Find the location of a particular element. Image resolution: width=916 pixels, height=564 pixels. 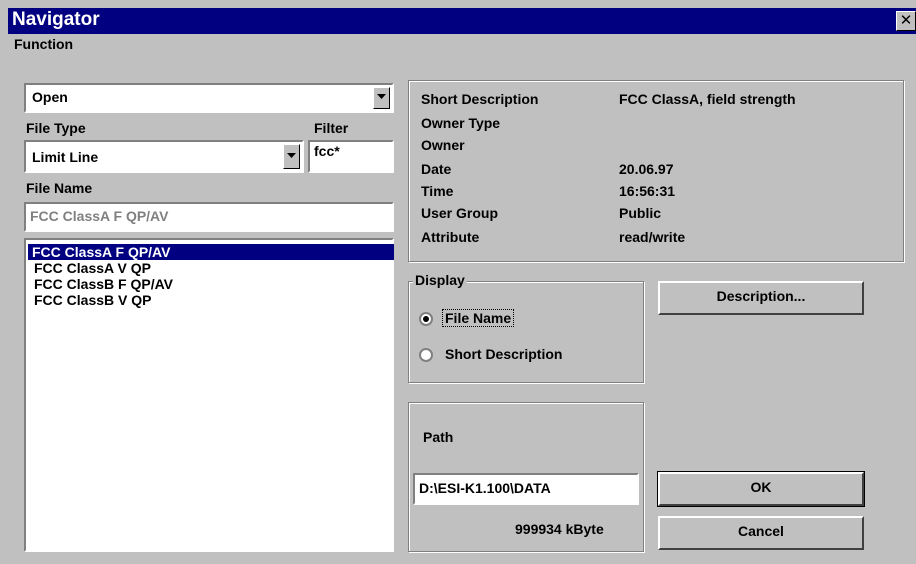

ok-button-label: OK is located at coordinates (761, 487).